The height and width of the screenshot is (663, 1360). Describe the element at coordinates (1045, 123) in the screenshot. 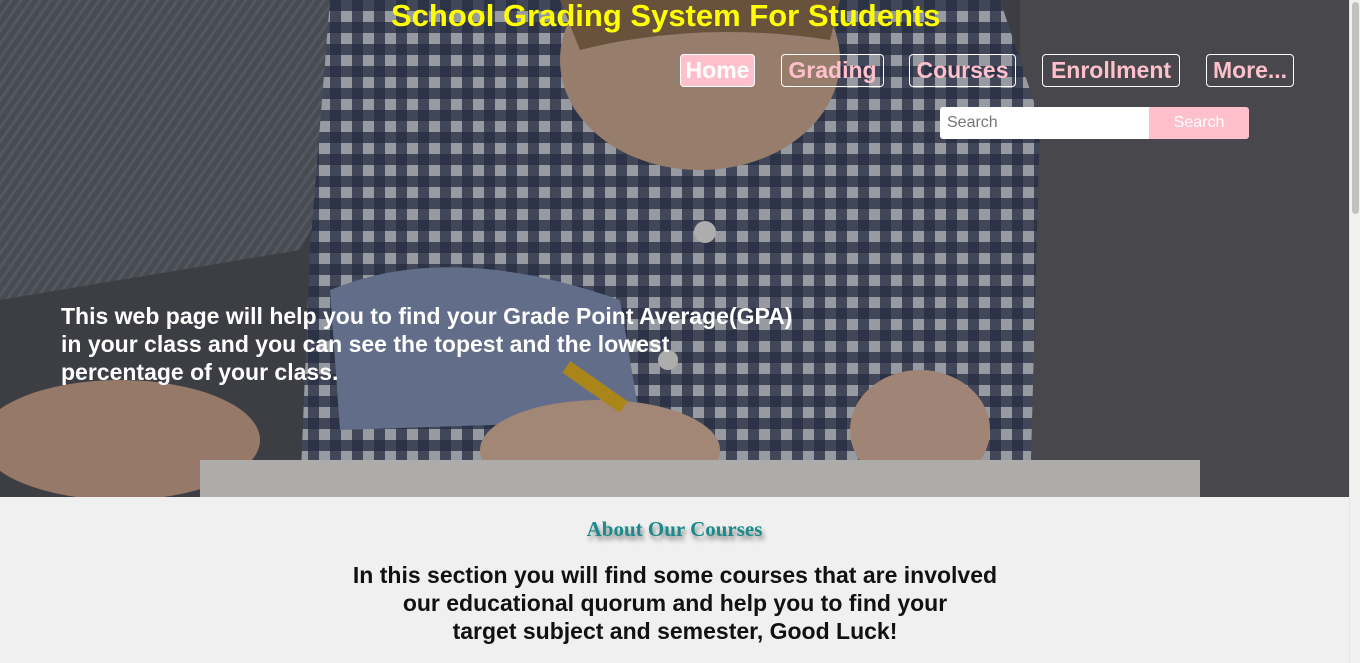

I see `search-input` at that location.